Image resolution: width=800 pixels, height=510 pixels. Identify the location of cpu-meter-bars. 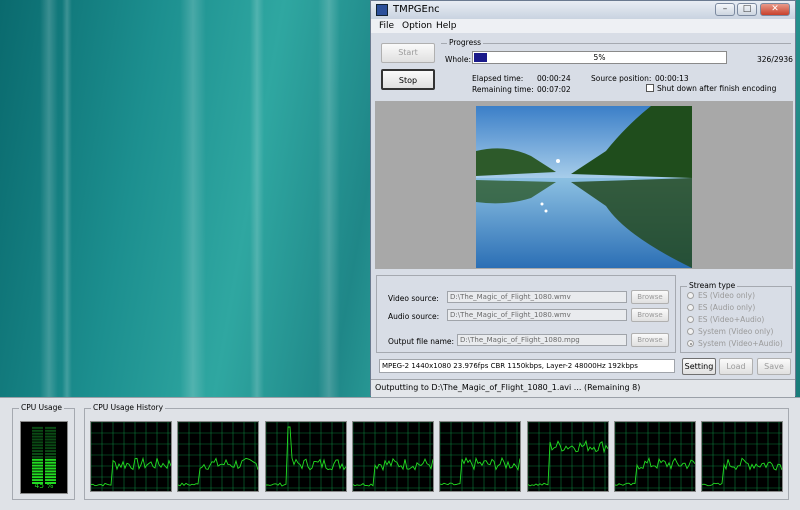
(44, 455).